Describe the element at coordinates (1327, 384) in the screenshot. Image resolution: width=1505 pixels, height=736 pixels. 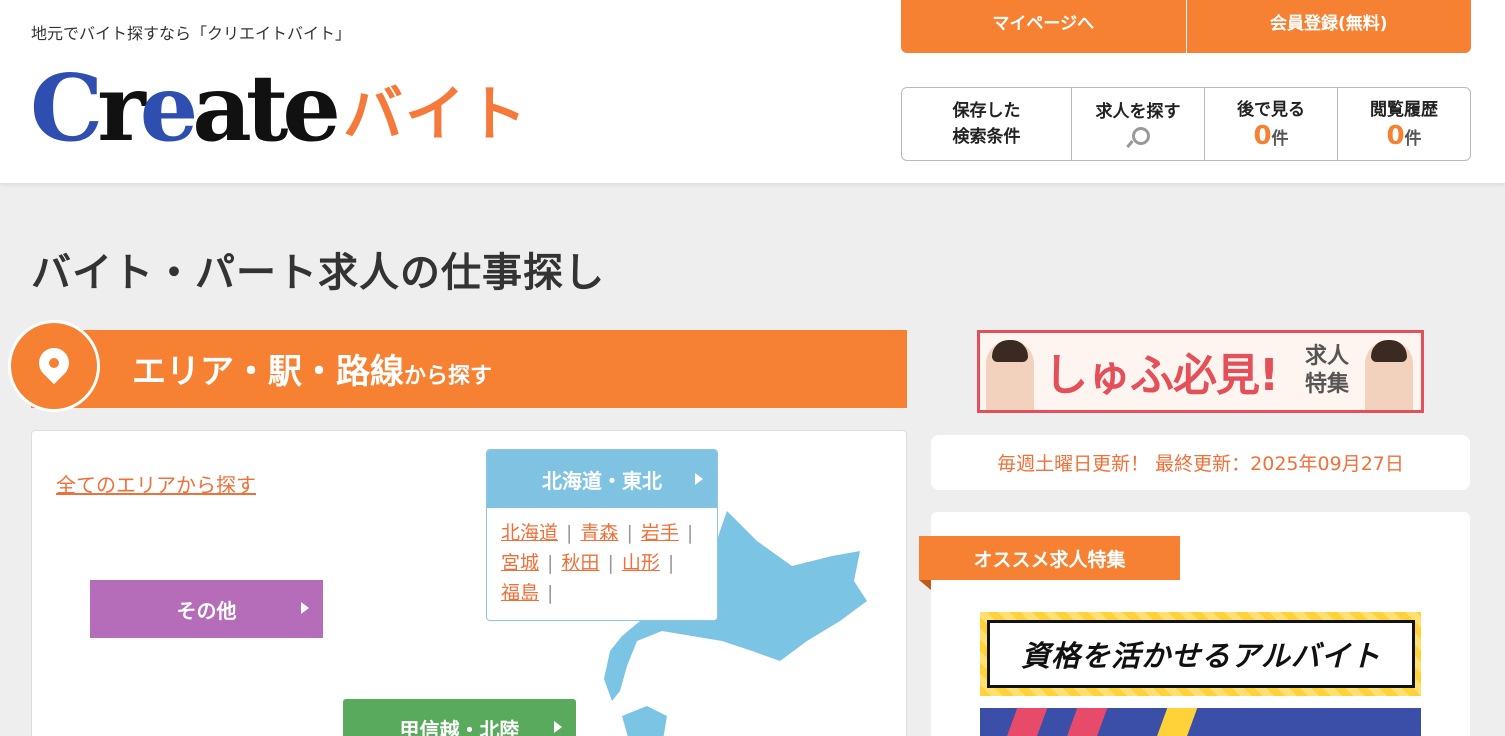
I see `banner-sub-line-2: 特集` at that location.